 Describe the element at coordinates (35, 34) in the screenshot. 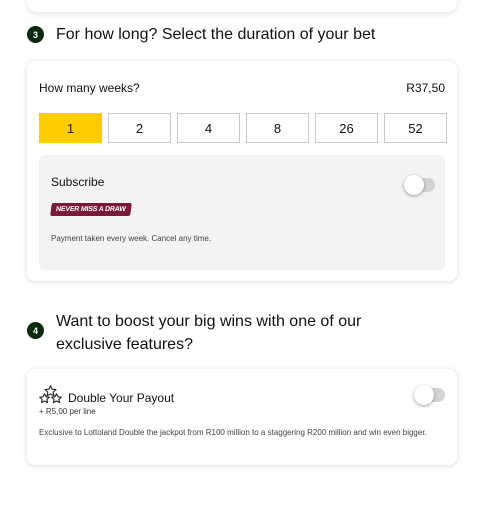

I see `step-3-badge: 3` at that location.